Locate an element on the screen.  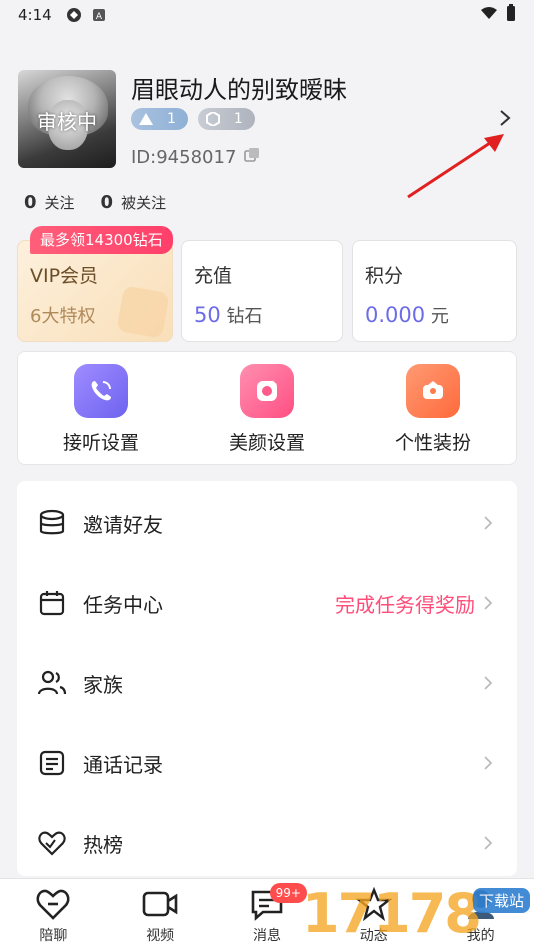
menu-item-task-center: 任务中心 完成任务得奖励 is located at coordinates (267, 603).